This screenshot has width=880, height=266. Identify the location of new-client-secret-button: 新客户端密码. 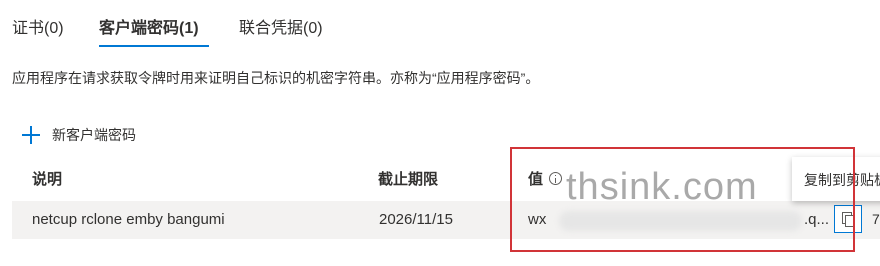
(79, 135).